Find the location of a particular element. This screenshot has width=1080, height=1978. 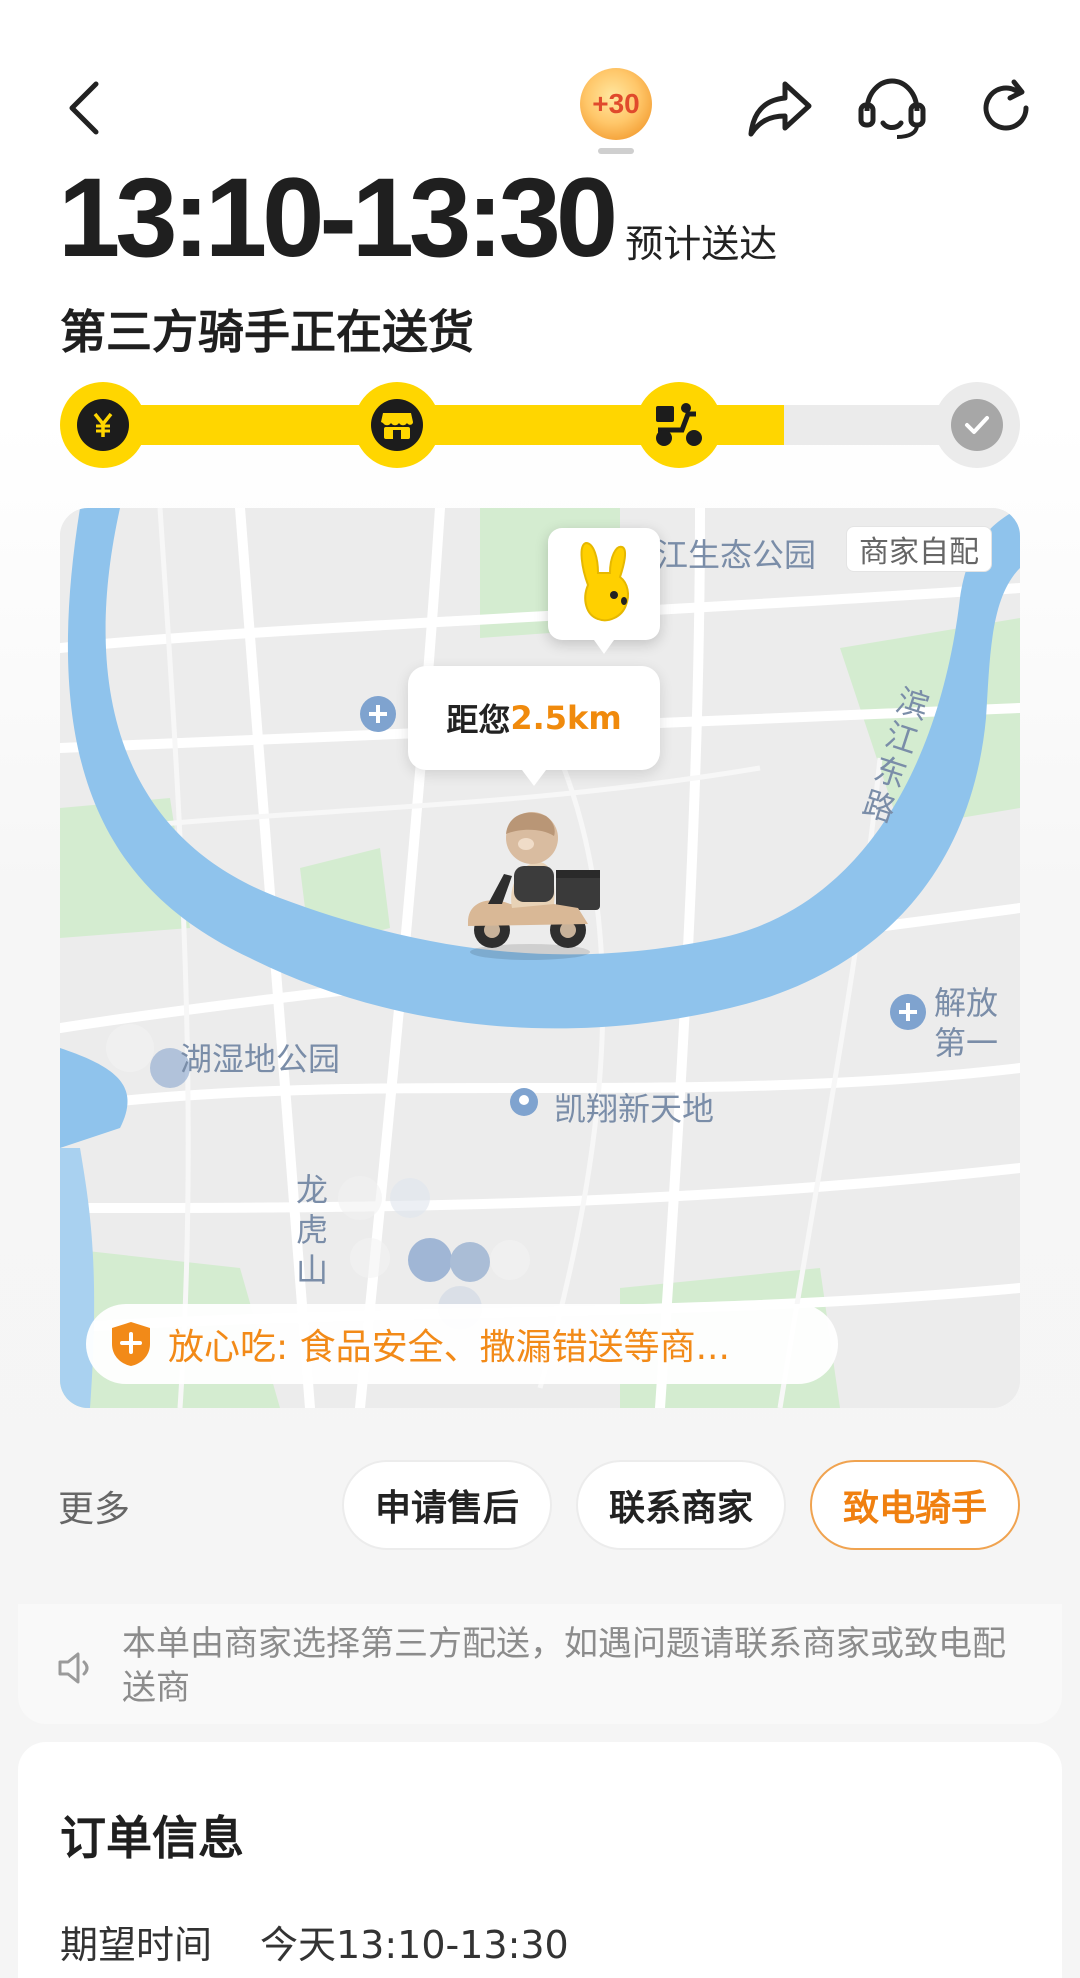

action-row: 更多 申请售后 联系商家 致电骑手 is located at coordinates (540, 1505).